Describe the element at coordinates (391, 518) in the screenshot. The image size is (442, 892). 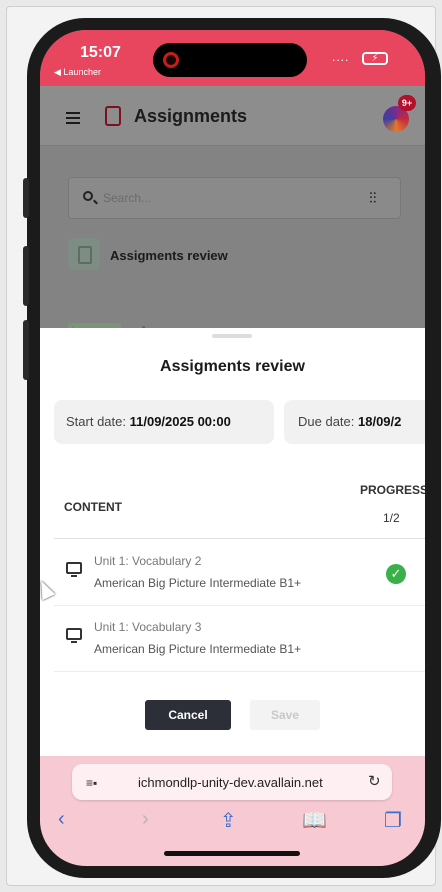
I see `progress-count: 1/2` at that location.